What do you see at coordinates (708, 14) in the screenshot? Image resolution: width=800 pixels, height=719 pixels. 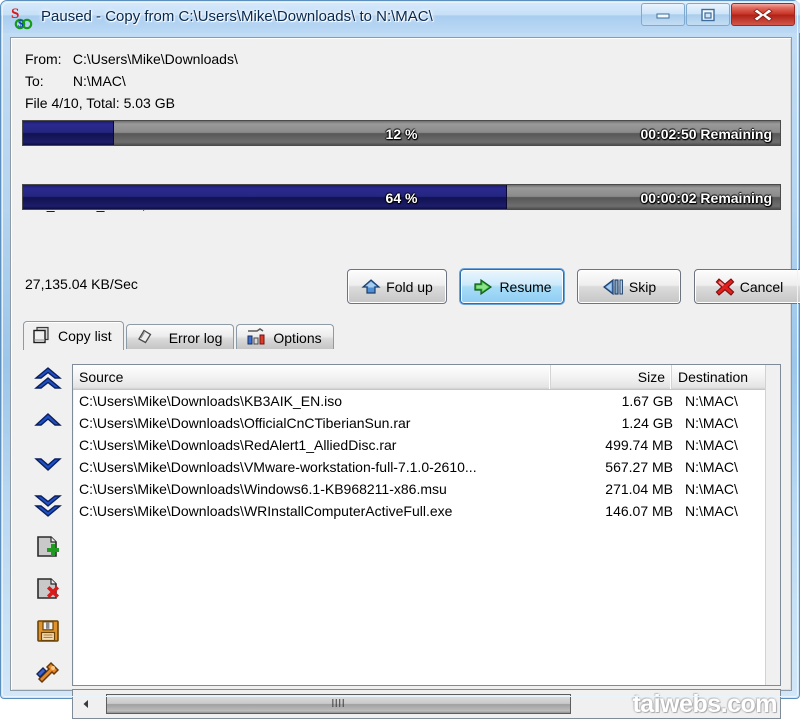 I see `maximize-icon` at bounding box center [708, 14].